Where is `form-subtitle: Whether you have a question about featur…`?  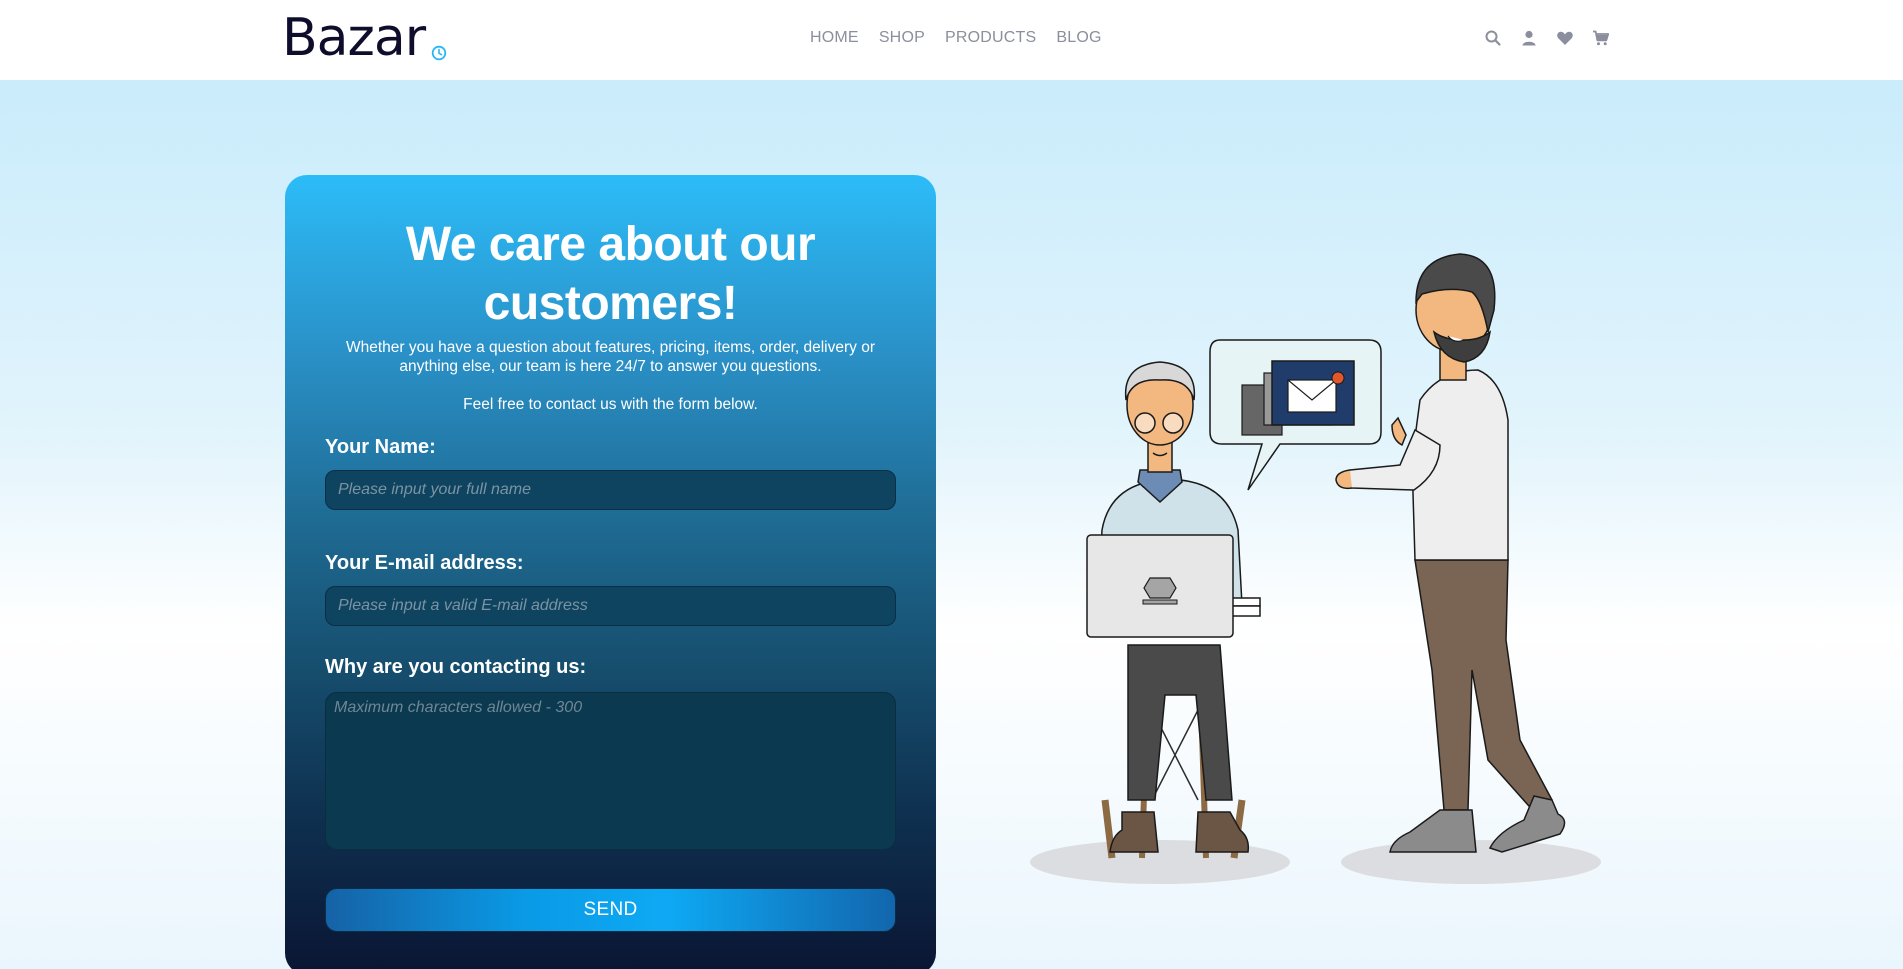
form-subtitle: Whether you have a question about featur… is located at coordinates (610, 357).